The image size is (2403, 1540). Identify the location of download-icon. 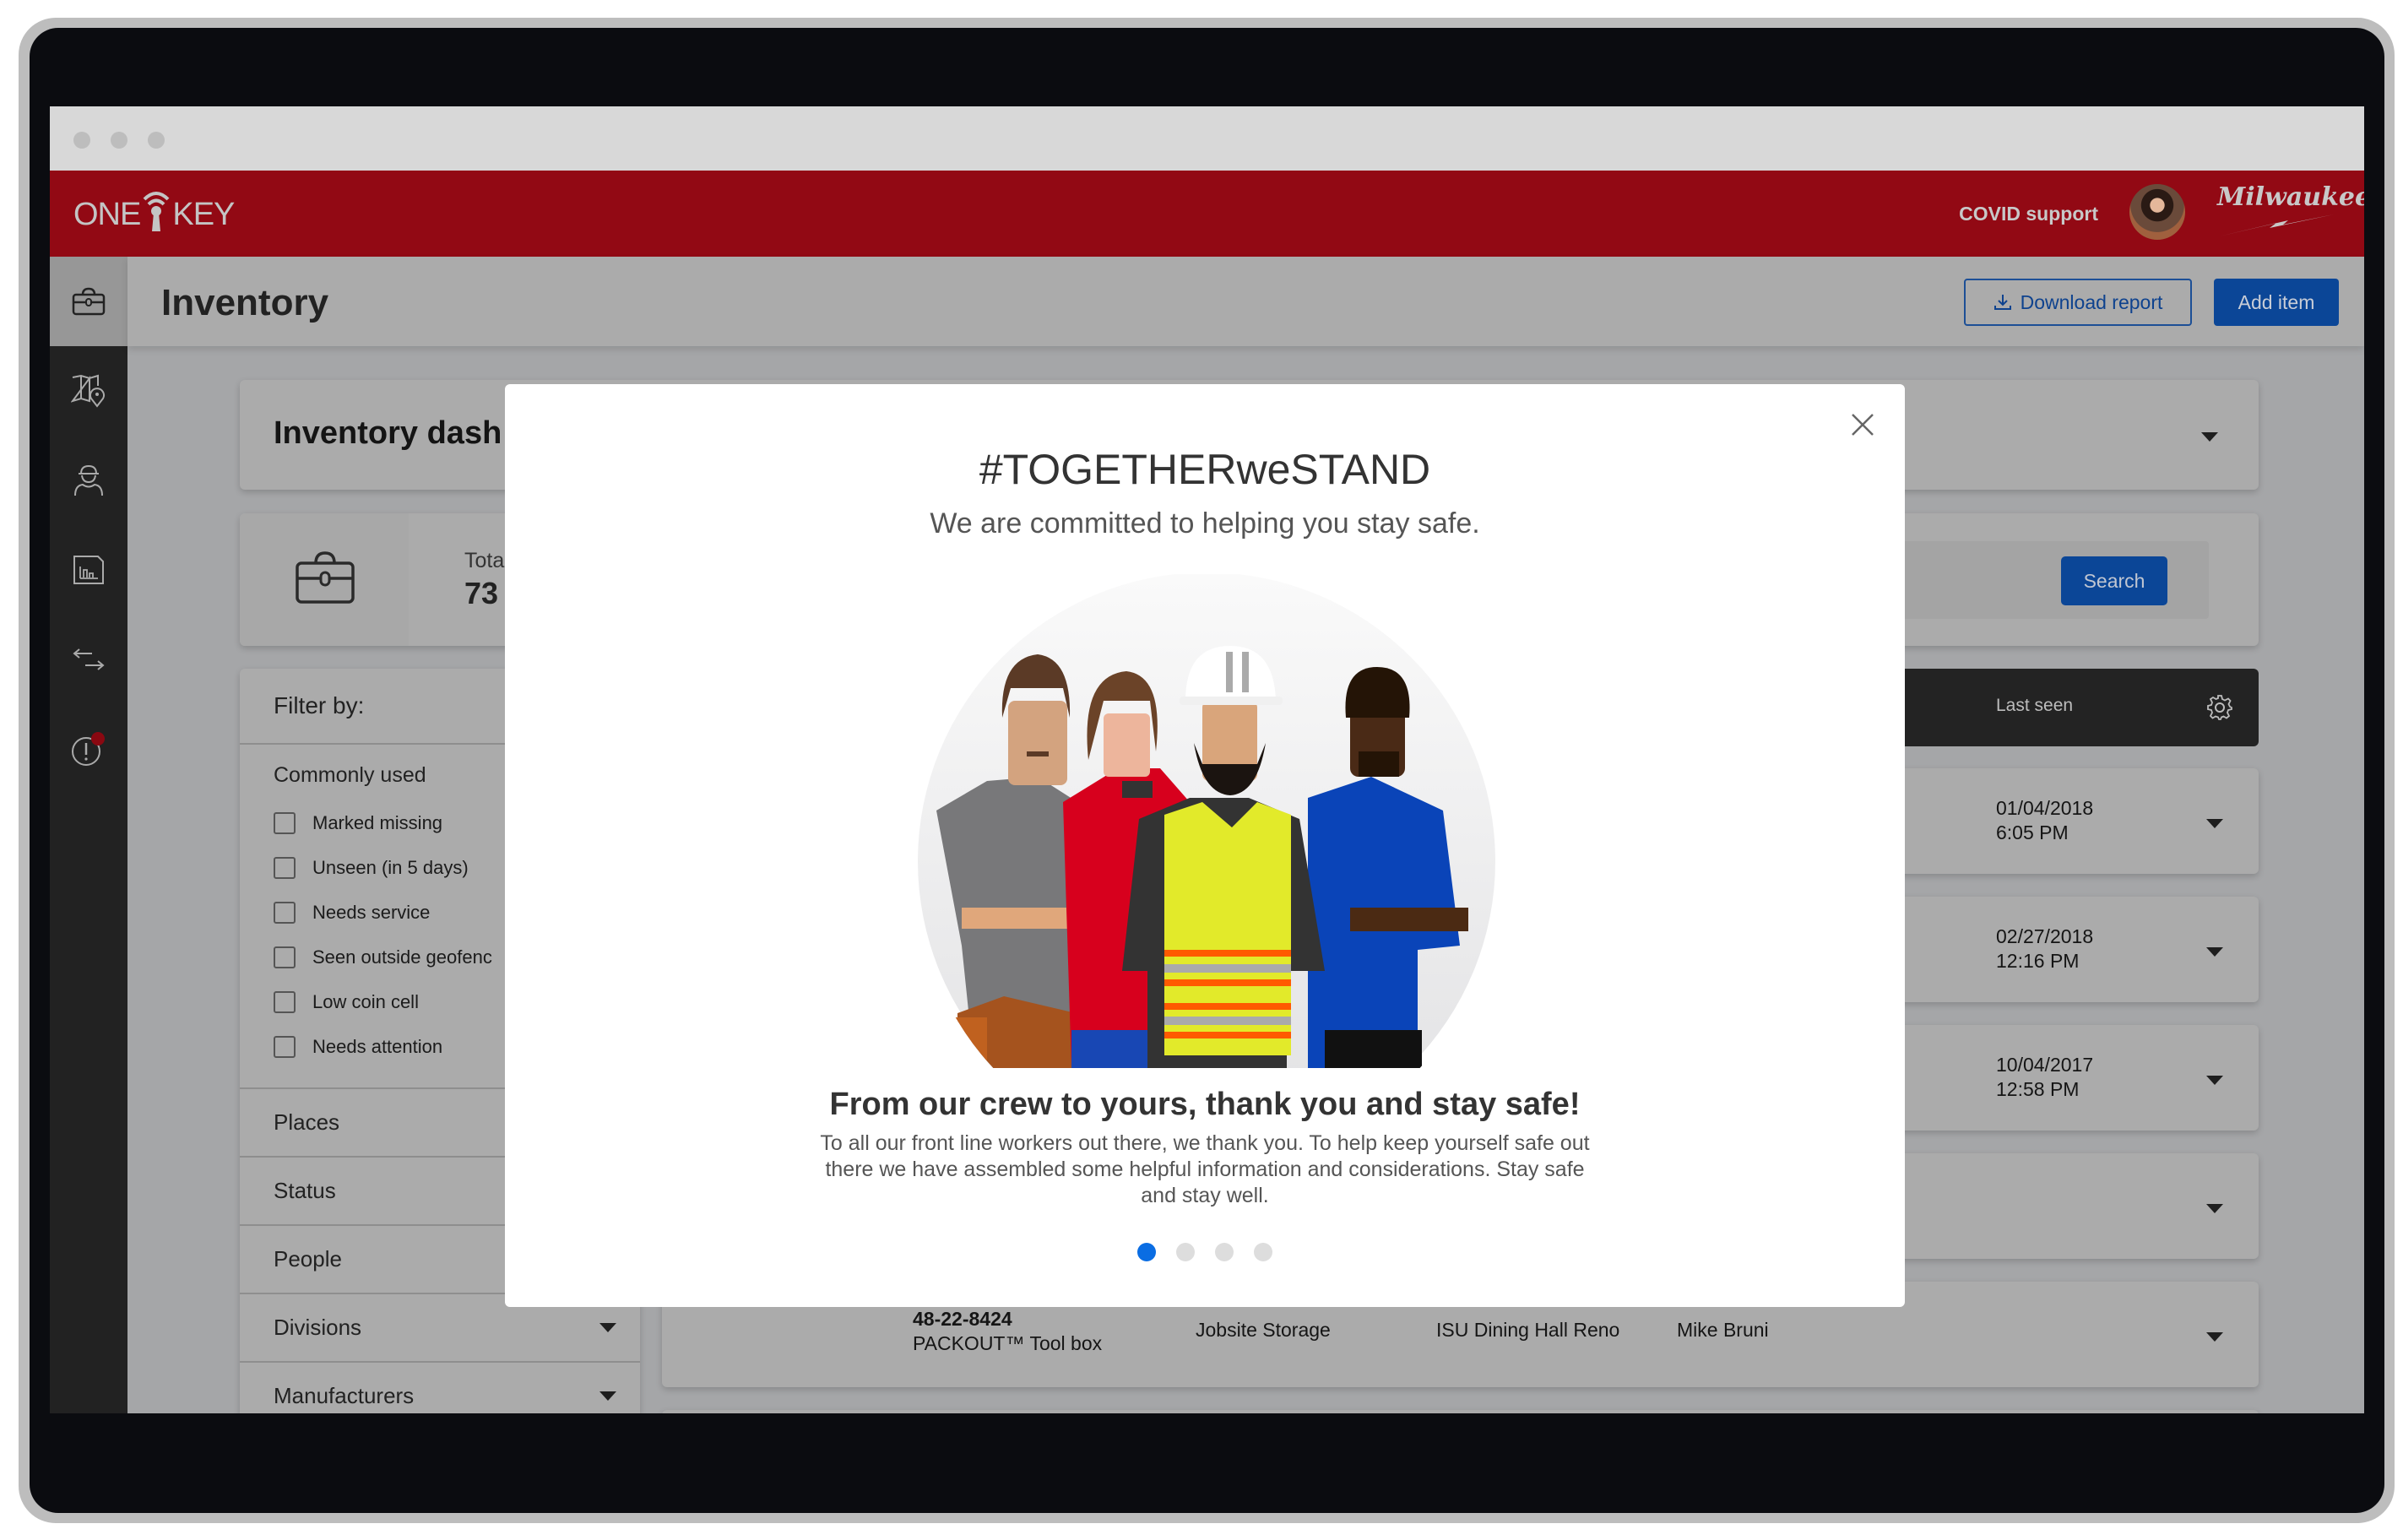
(2002, 302).